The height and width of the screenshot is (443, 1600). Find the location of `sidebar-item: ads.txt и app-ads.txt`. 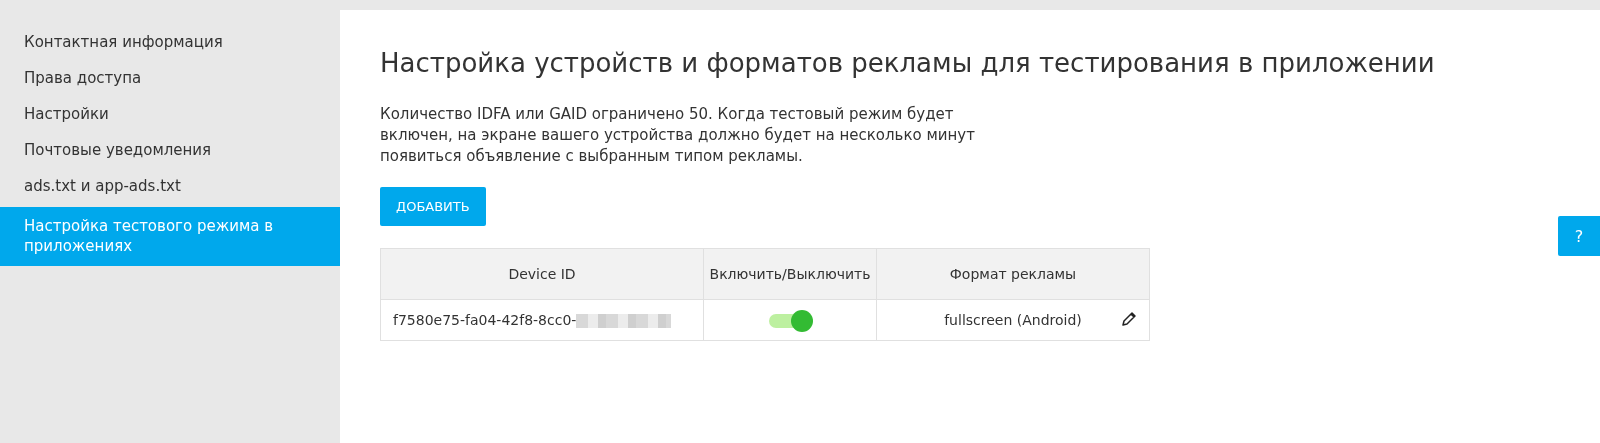

sidebar-item: ads.txt и app-ads.txt is located at coordinates (170, 186).